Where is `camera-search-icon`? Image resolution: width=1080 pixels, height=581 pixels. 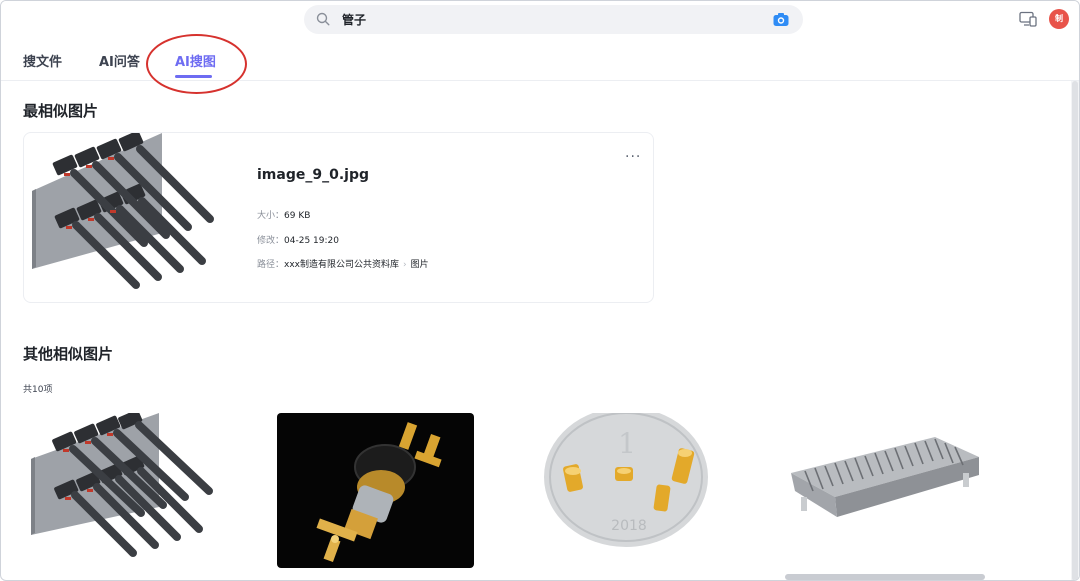
camera-search-icon is located at coordinates (781, 19).